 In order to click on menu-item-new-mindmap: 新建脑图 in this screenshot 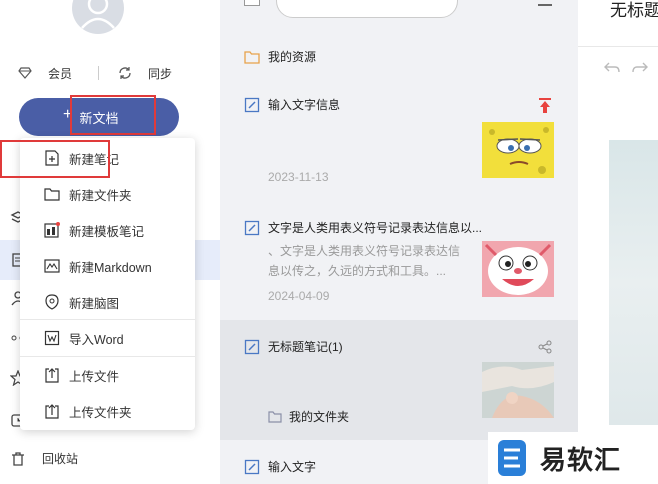, I will do `click(107, 302)`.